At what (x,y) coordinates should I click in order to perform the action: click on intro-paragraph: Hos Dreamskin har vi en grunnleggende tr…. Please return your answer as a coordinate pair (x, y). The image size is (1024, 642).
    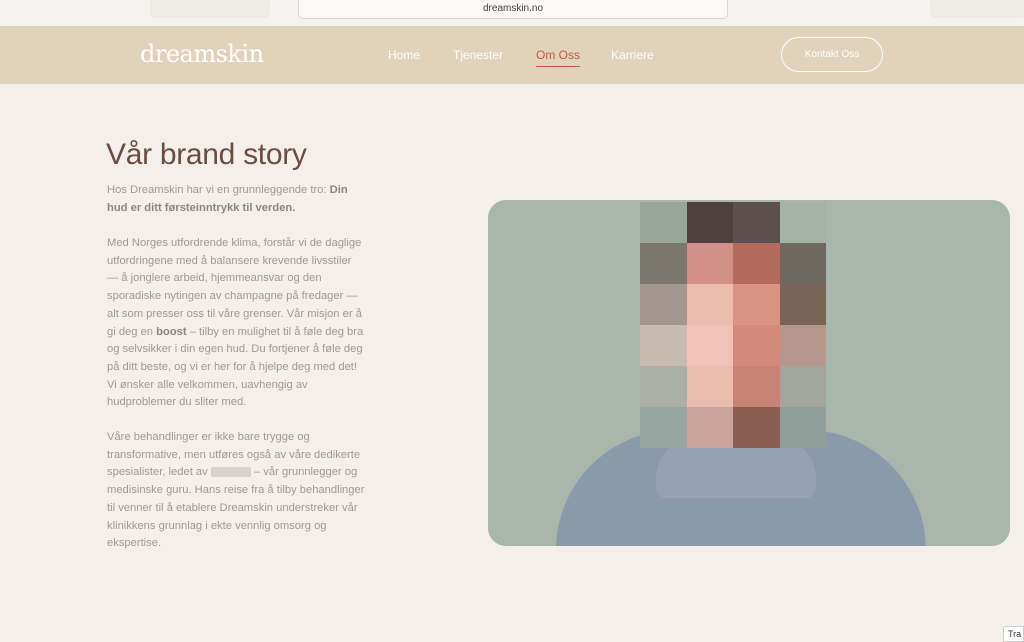
    Looking at the image, I should click on (236, 199).